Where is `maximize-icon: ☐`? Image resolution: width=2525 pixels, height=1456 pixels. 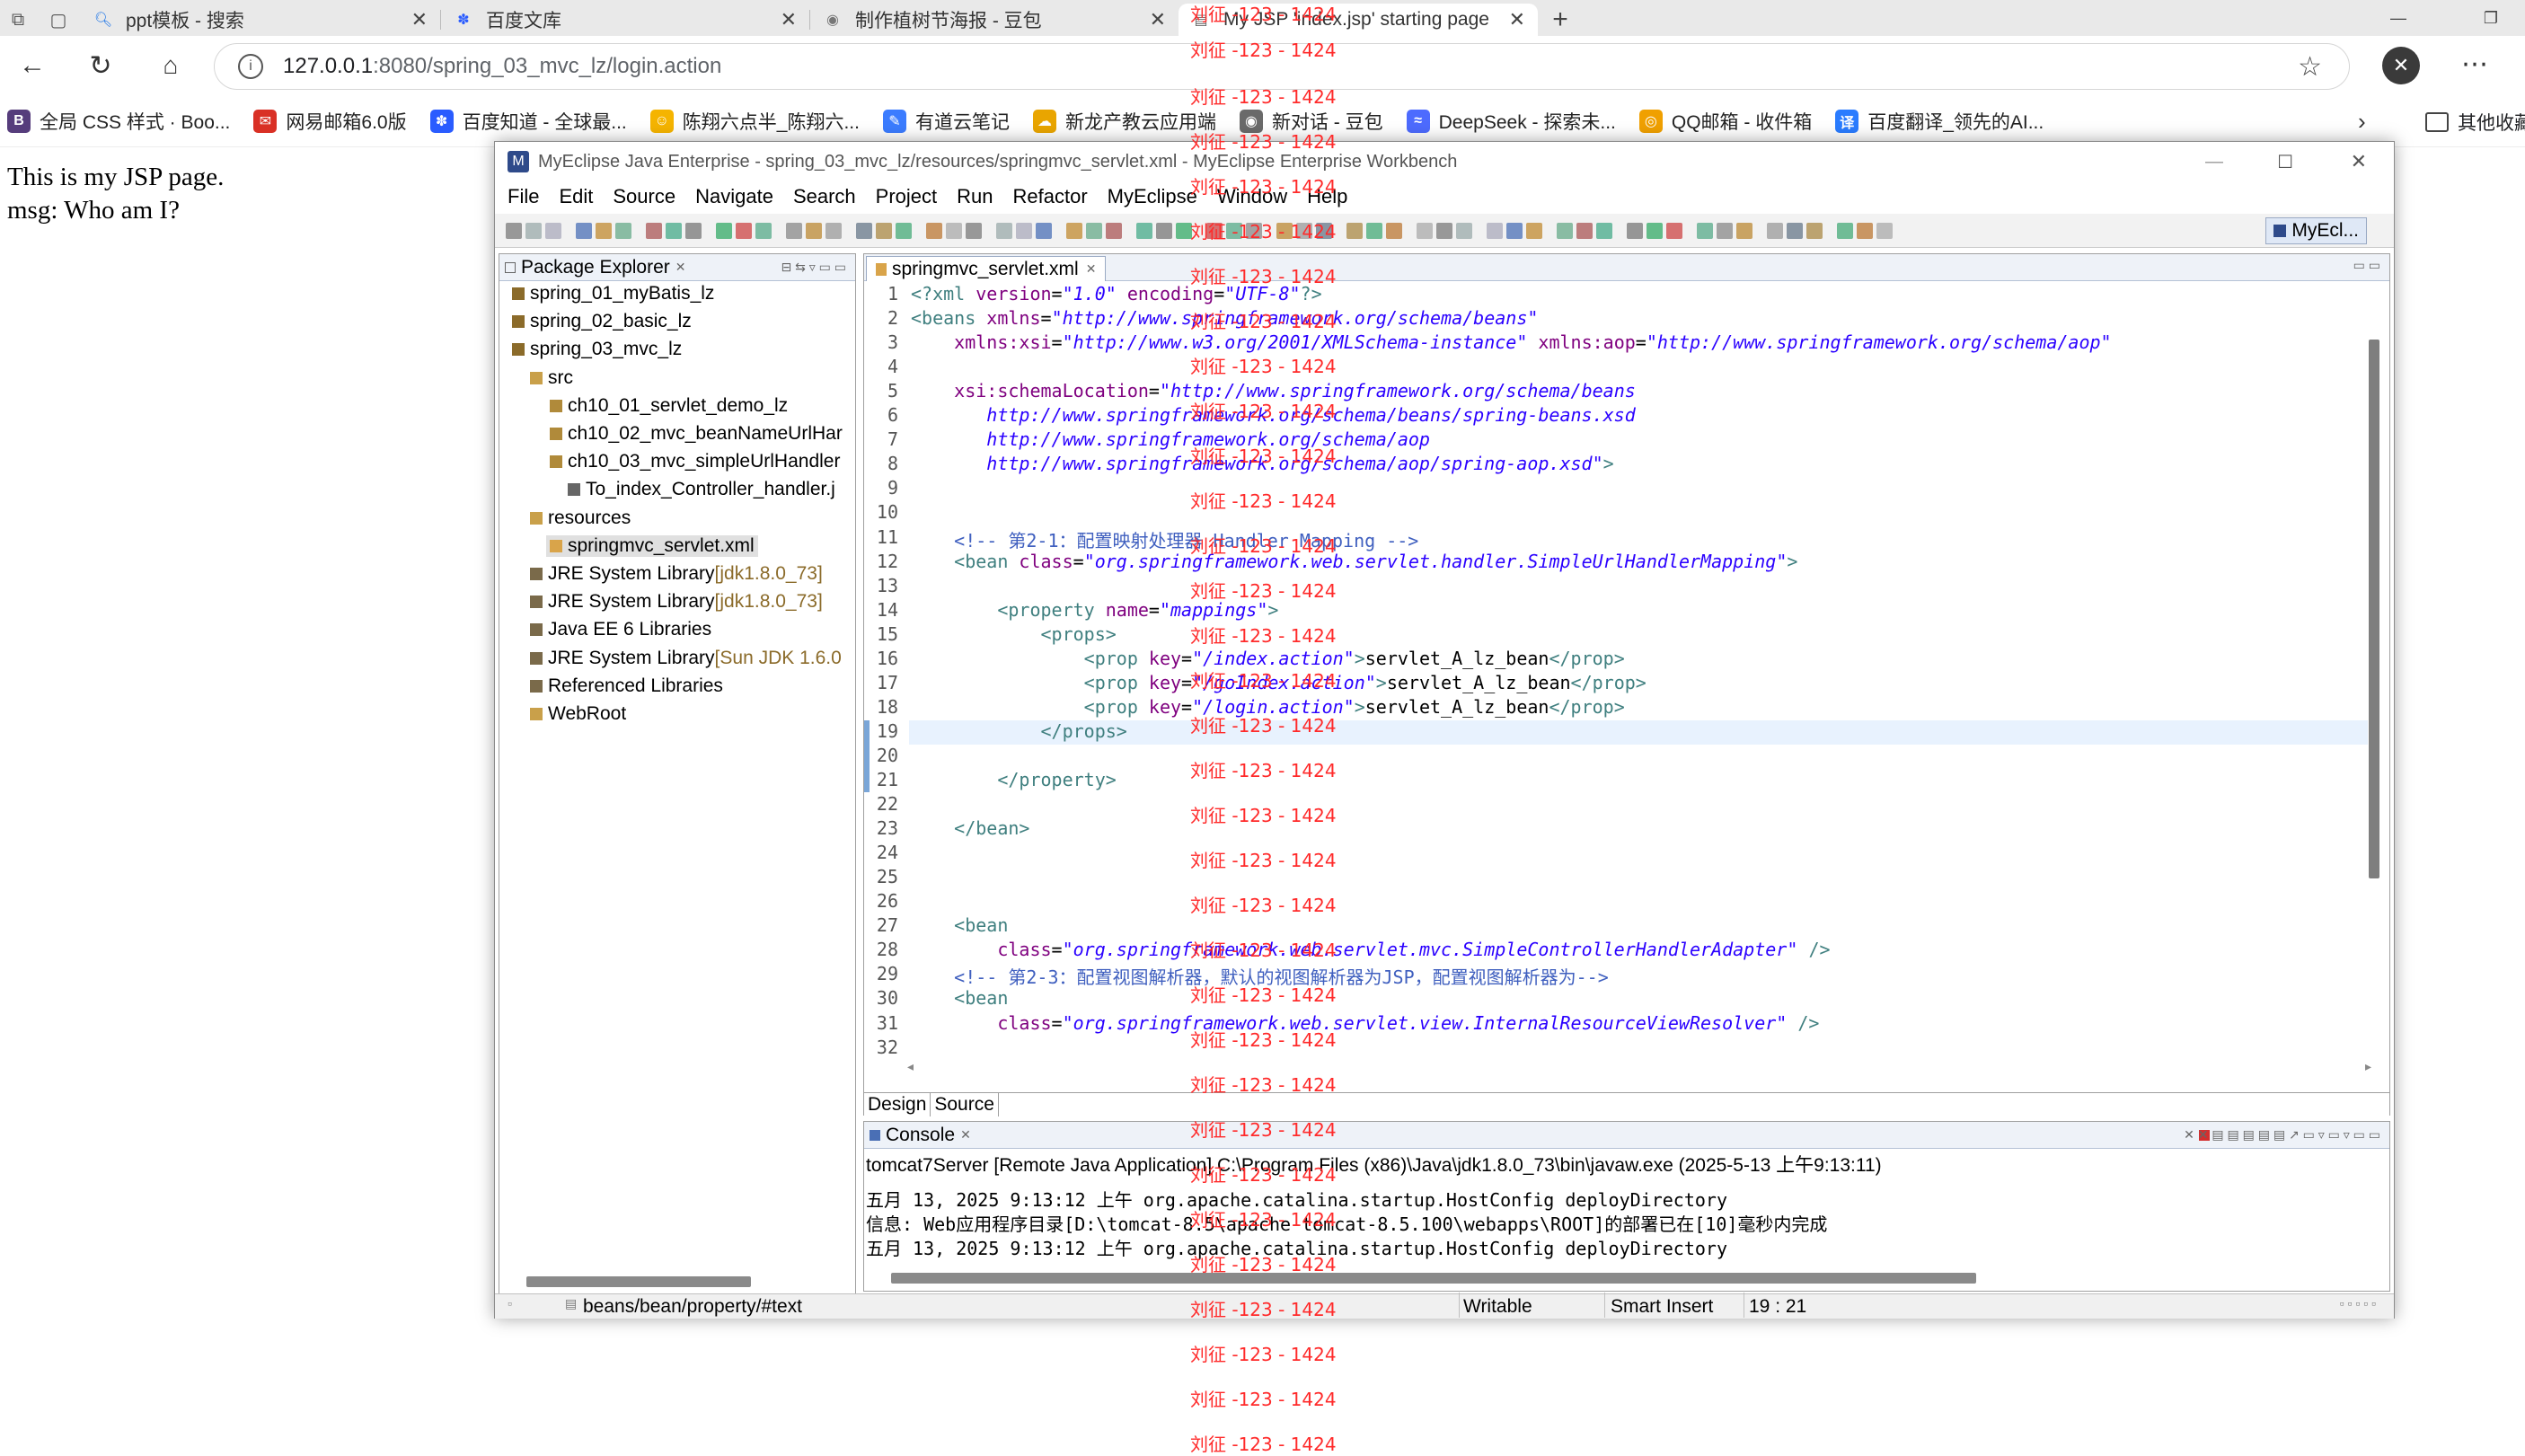 maximize-icon: ☐ is located at coordinates (2285, 162).